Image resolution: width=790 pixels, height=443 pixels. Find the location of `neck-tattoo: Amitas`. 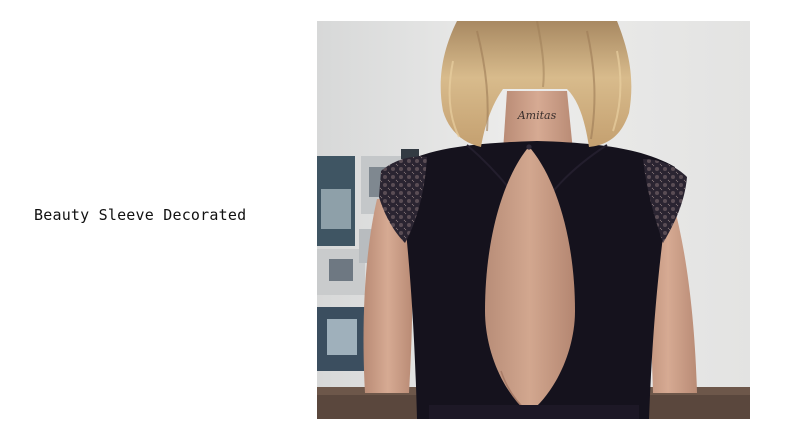

neck-tattoo: Amitas is located at coordinates (537, 115).